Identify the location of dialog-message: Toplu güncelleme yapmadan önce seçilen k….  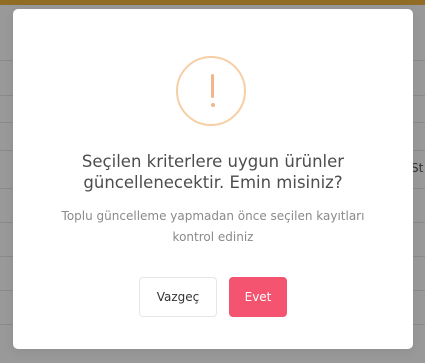
(213, 226).